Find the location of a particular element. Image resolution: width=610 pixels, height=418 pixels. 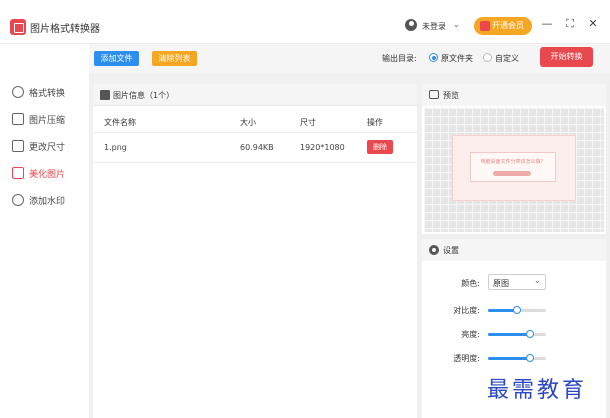

sidebar-item-compress: 图片压缩 is located at coordinates (38, 119).